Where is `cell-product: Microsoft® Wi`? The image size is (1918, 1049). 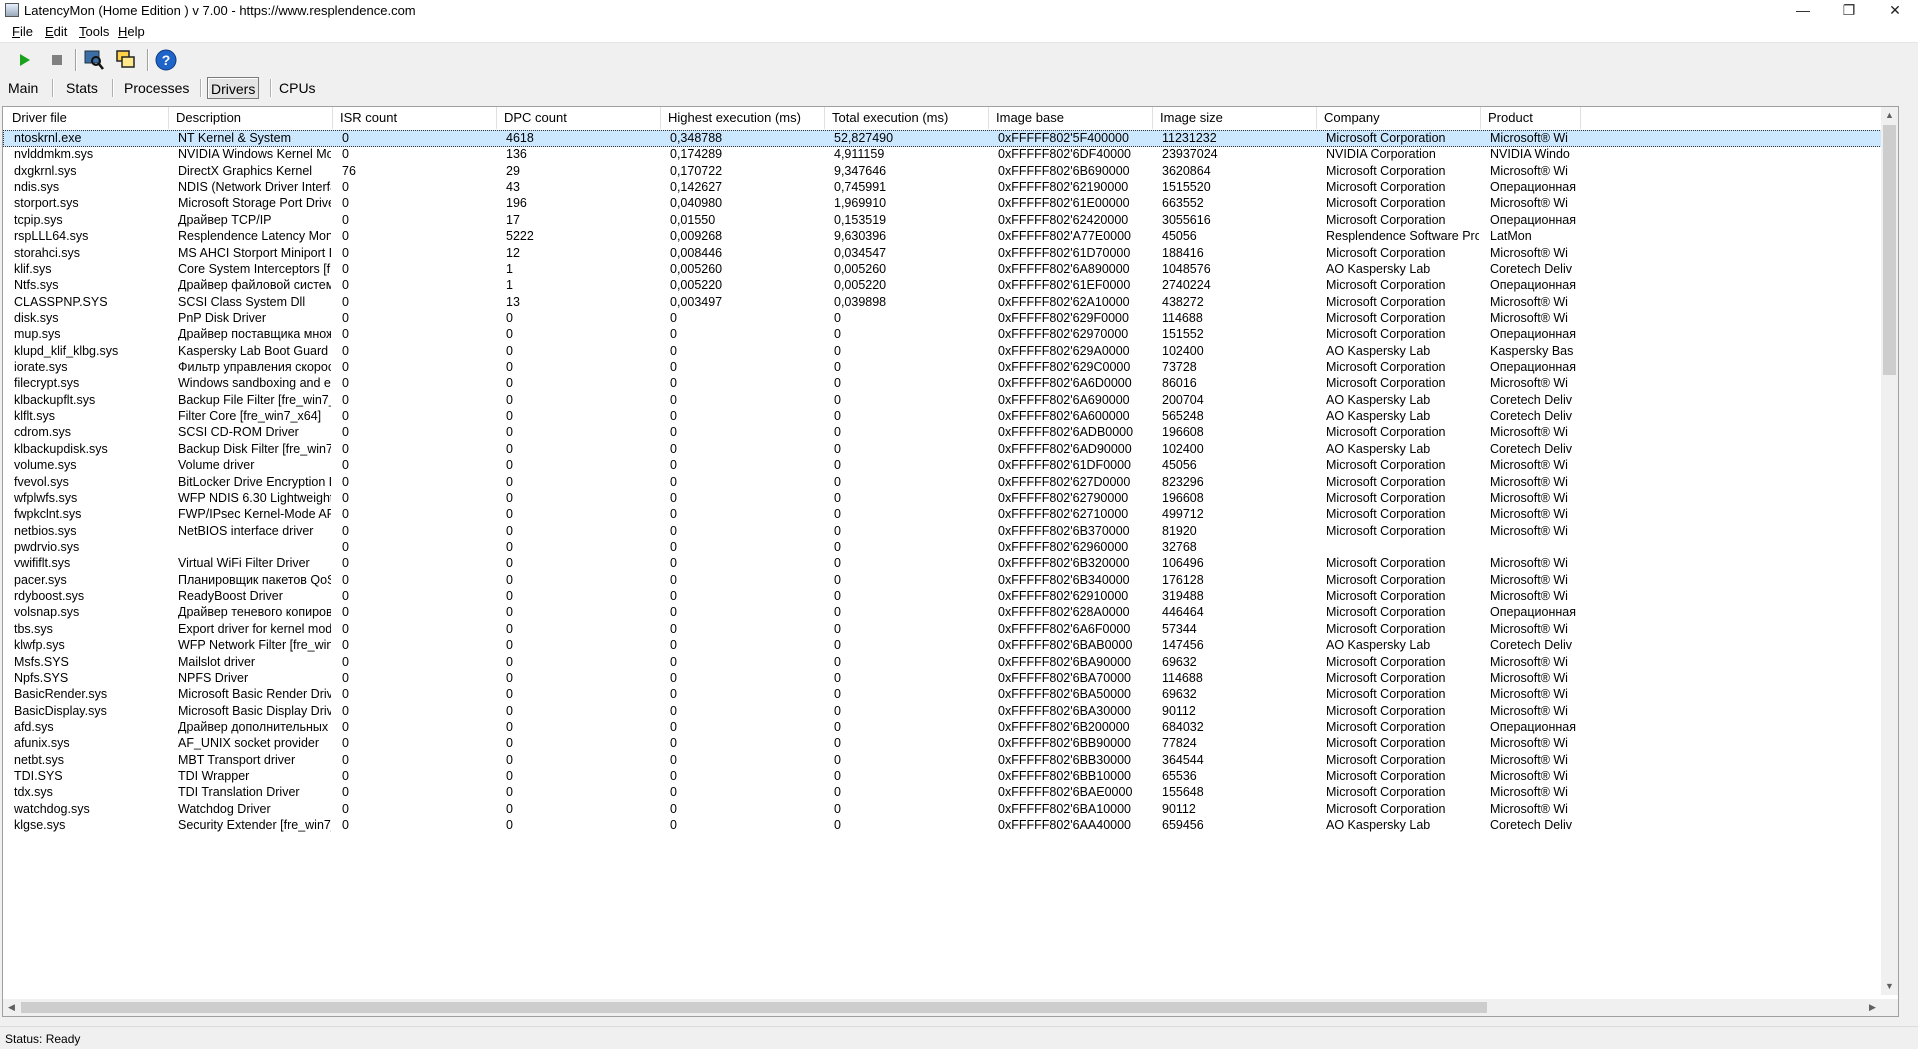
cell-product: Microsoft® Wi is located at coordinates (1529, 481).